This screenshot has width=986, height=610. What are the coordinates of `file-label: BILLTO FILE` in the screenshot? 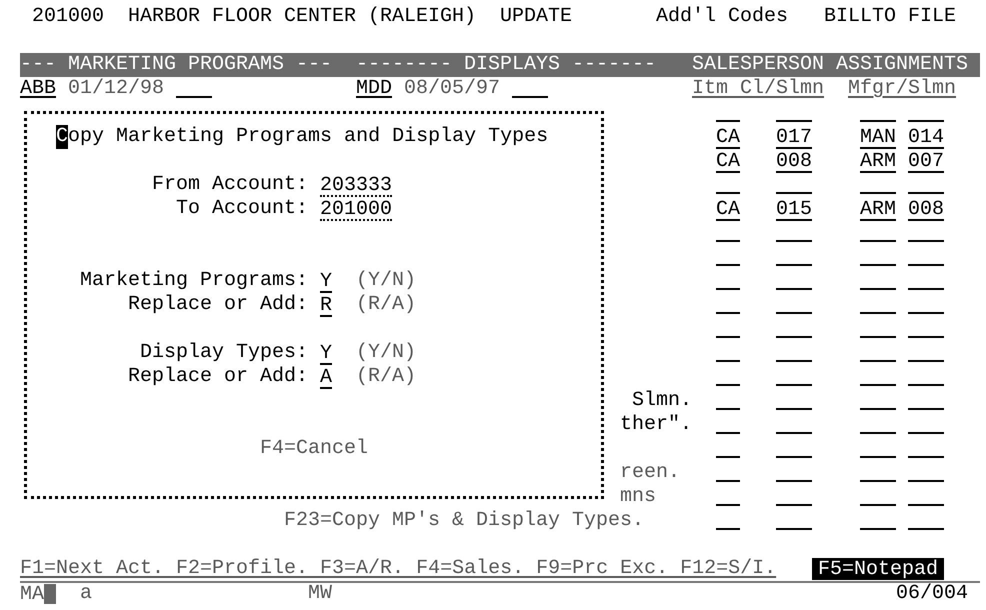 It's located at (890, 17).